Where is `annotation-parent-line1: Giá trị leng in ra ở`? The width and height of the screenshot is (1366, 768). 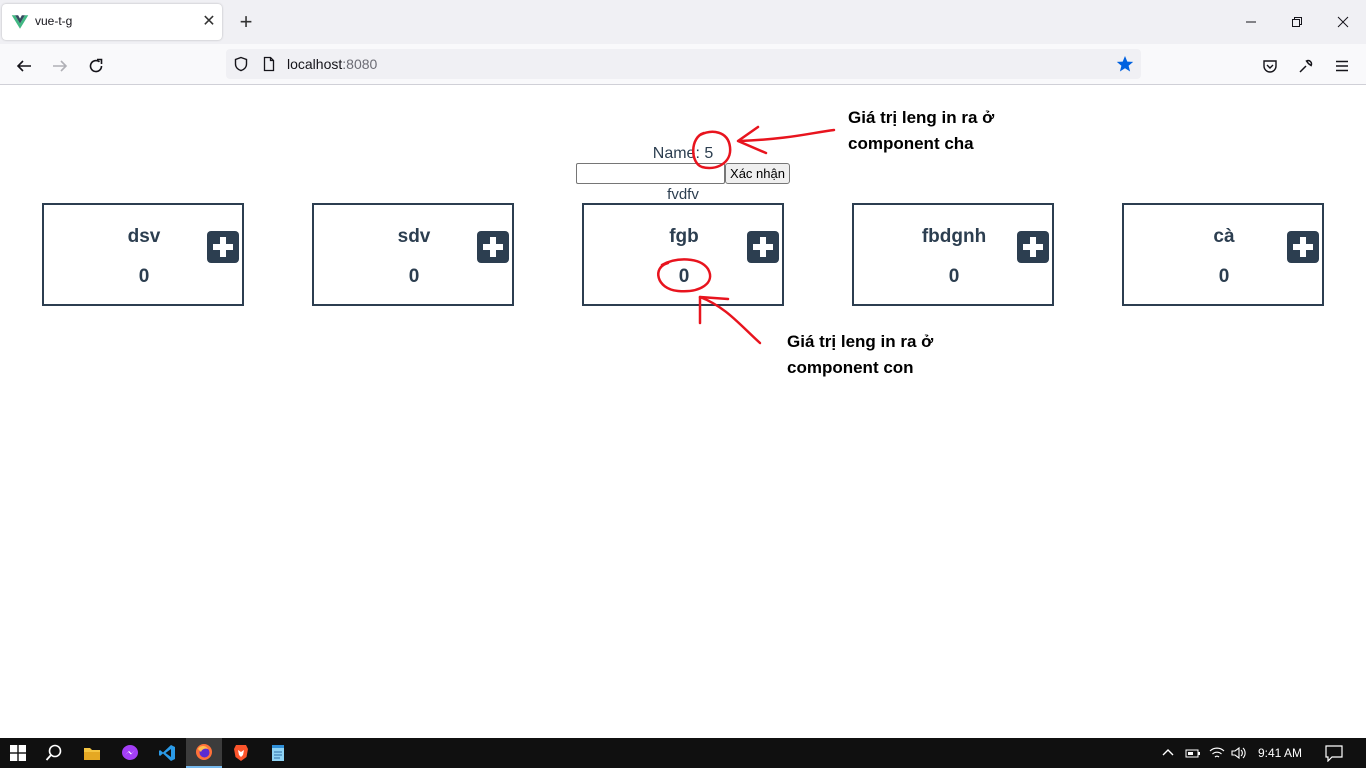
annotation-parent-line1: Giá trị leng in ra ở is located at coordinates (921, 117).